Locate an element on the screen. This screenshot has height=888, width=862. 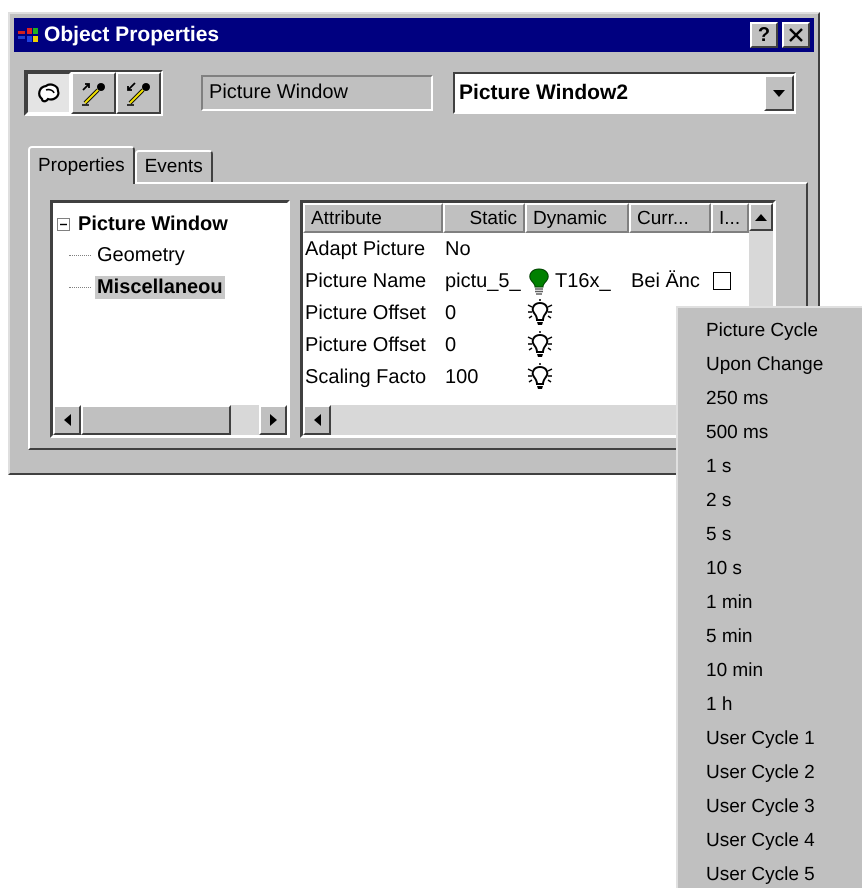
app-icon is located at coordinates (29, 35).